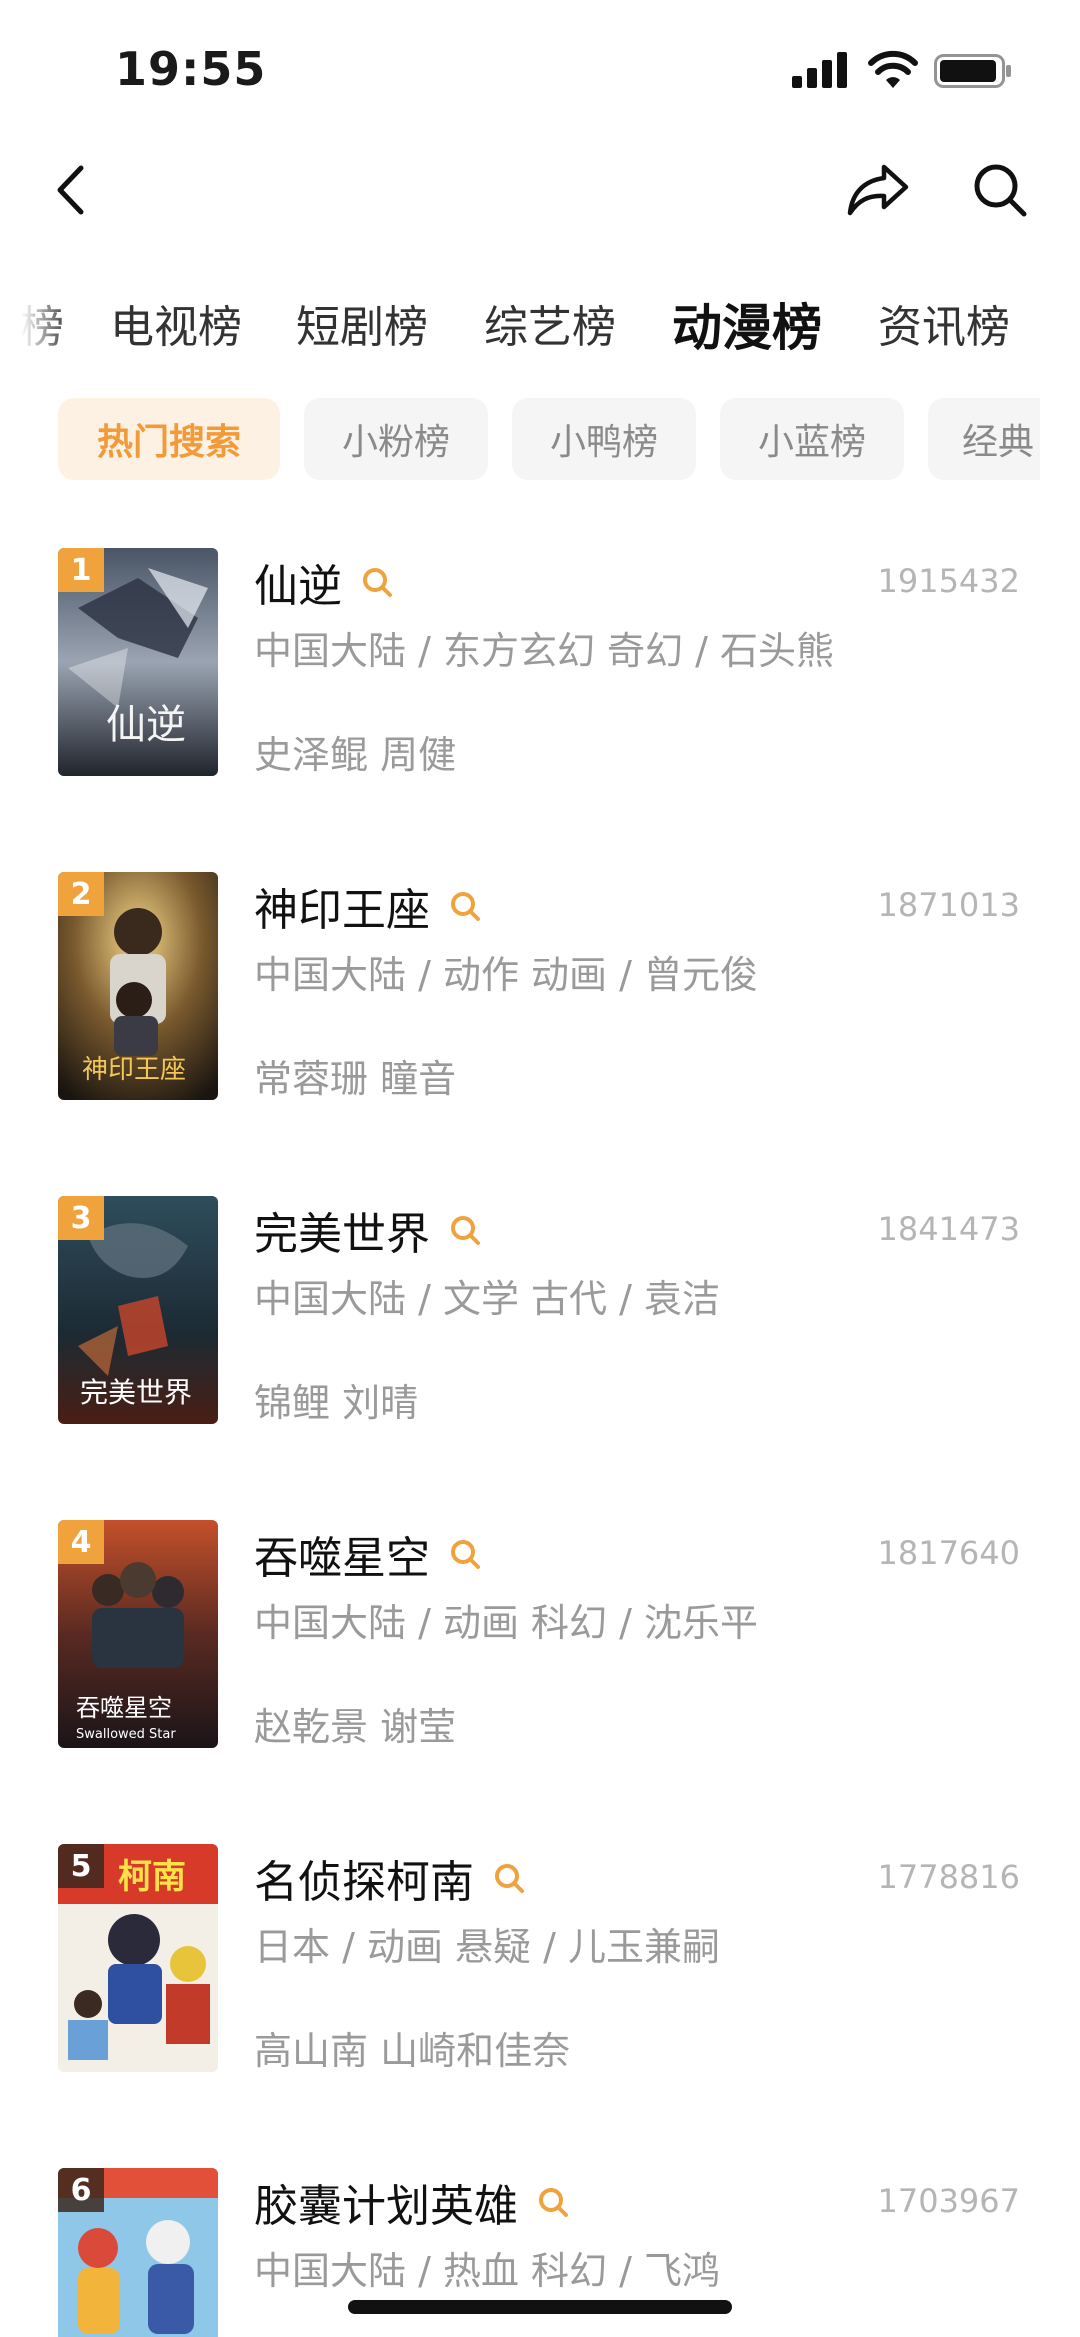 The width and height of the screenshot is (1080, 2337). Describe the element at coordinates (124, 1708) in the screenshot. I see `poster-title-text: 吞噬星空` at that location.